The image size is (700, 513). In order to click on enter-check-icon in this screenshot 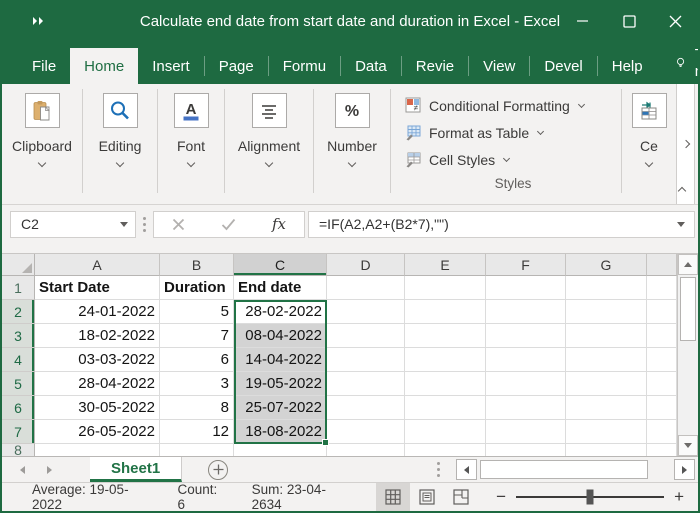, I will do `click(228, 224)`.